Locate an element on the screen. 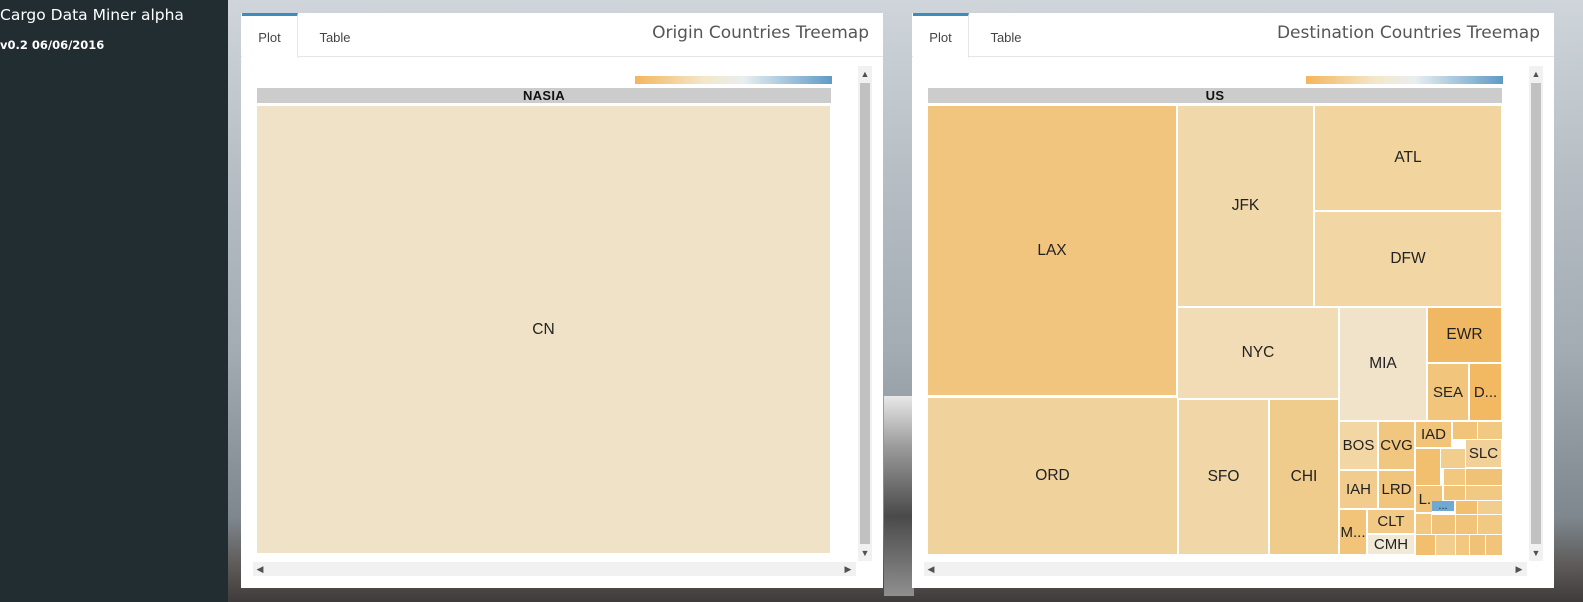 The width and height of the screenshot is (1583, 602). treemap-cell: ORD is located at coordinates (1053, 477).